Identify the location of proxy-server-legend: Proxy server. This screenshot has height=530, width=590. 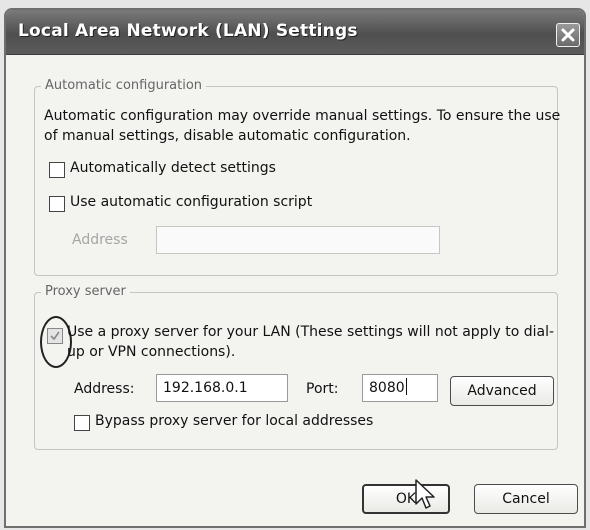
(85, 291).